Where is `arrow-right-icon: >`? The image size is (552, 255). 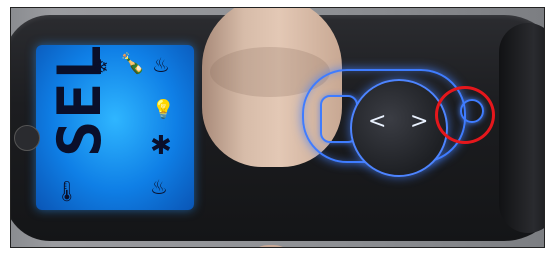
arrow-right-icon: > is located at coordinates (419, 122).